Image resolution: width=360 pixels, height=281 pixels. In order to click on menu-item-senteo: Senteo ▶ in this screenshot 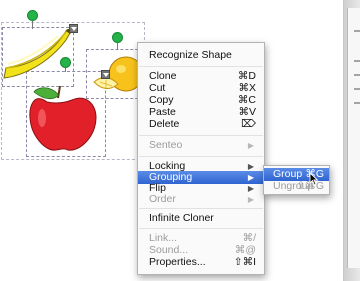, I will do `click(201, 145)`.